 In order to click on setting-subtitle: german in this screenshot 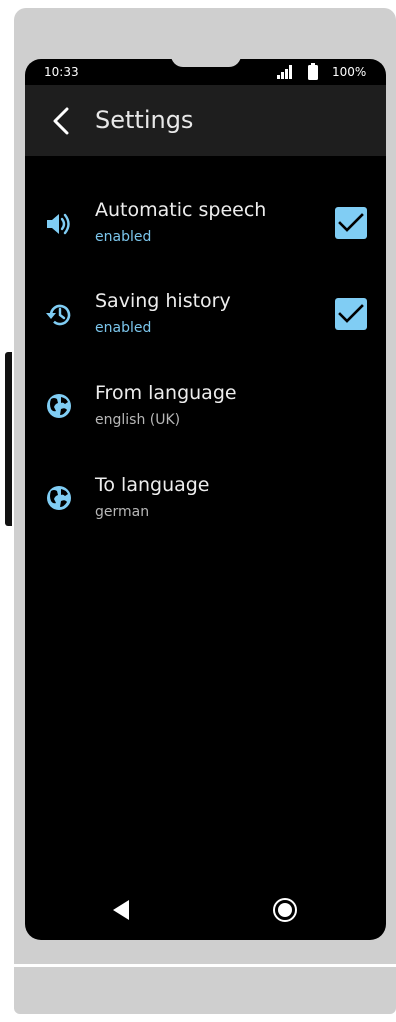, I will do `click(122, 512)`.